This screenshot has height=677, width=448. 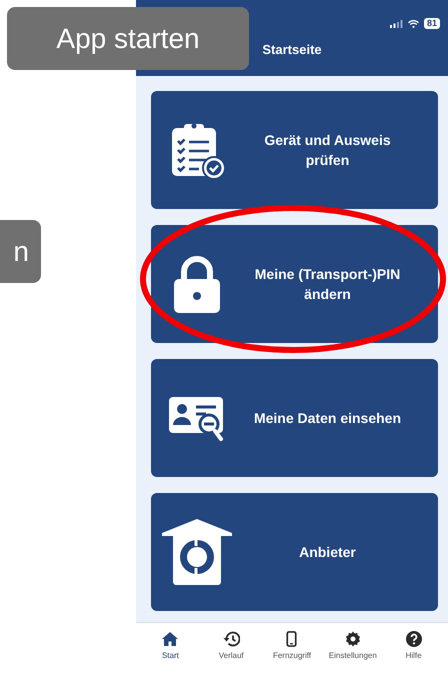 What do you see at coordinates (353, 652) in the screenshot?
I see `tab-item: Einstellungen` at bounding box center [353, 652].